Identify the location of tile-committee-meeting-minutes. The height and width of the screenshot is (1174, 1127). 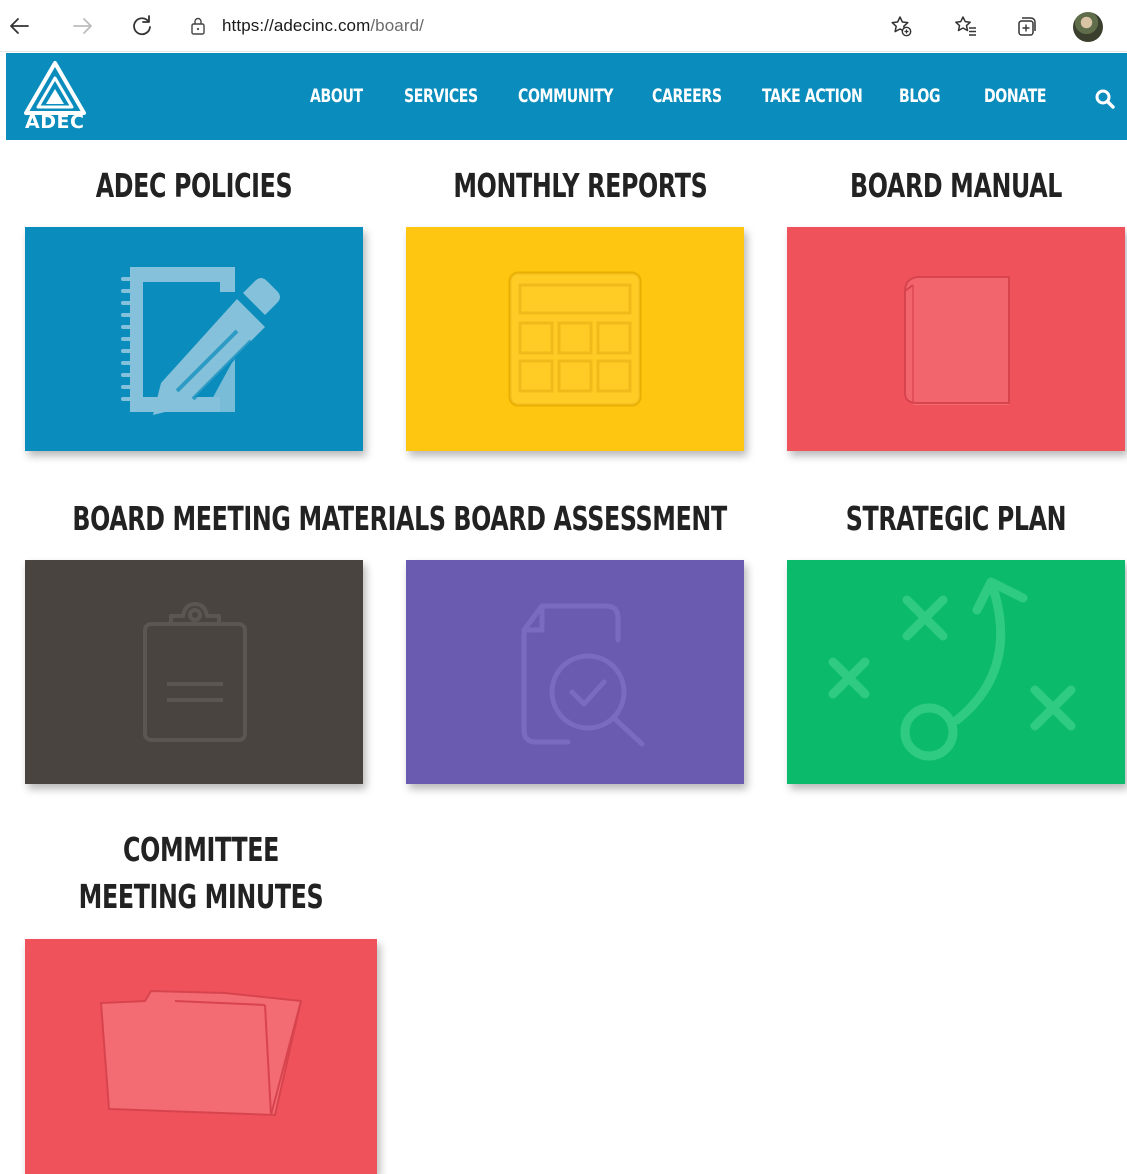
(201, 1056).